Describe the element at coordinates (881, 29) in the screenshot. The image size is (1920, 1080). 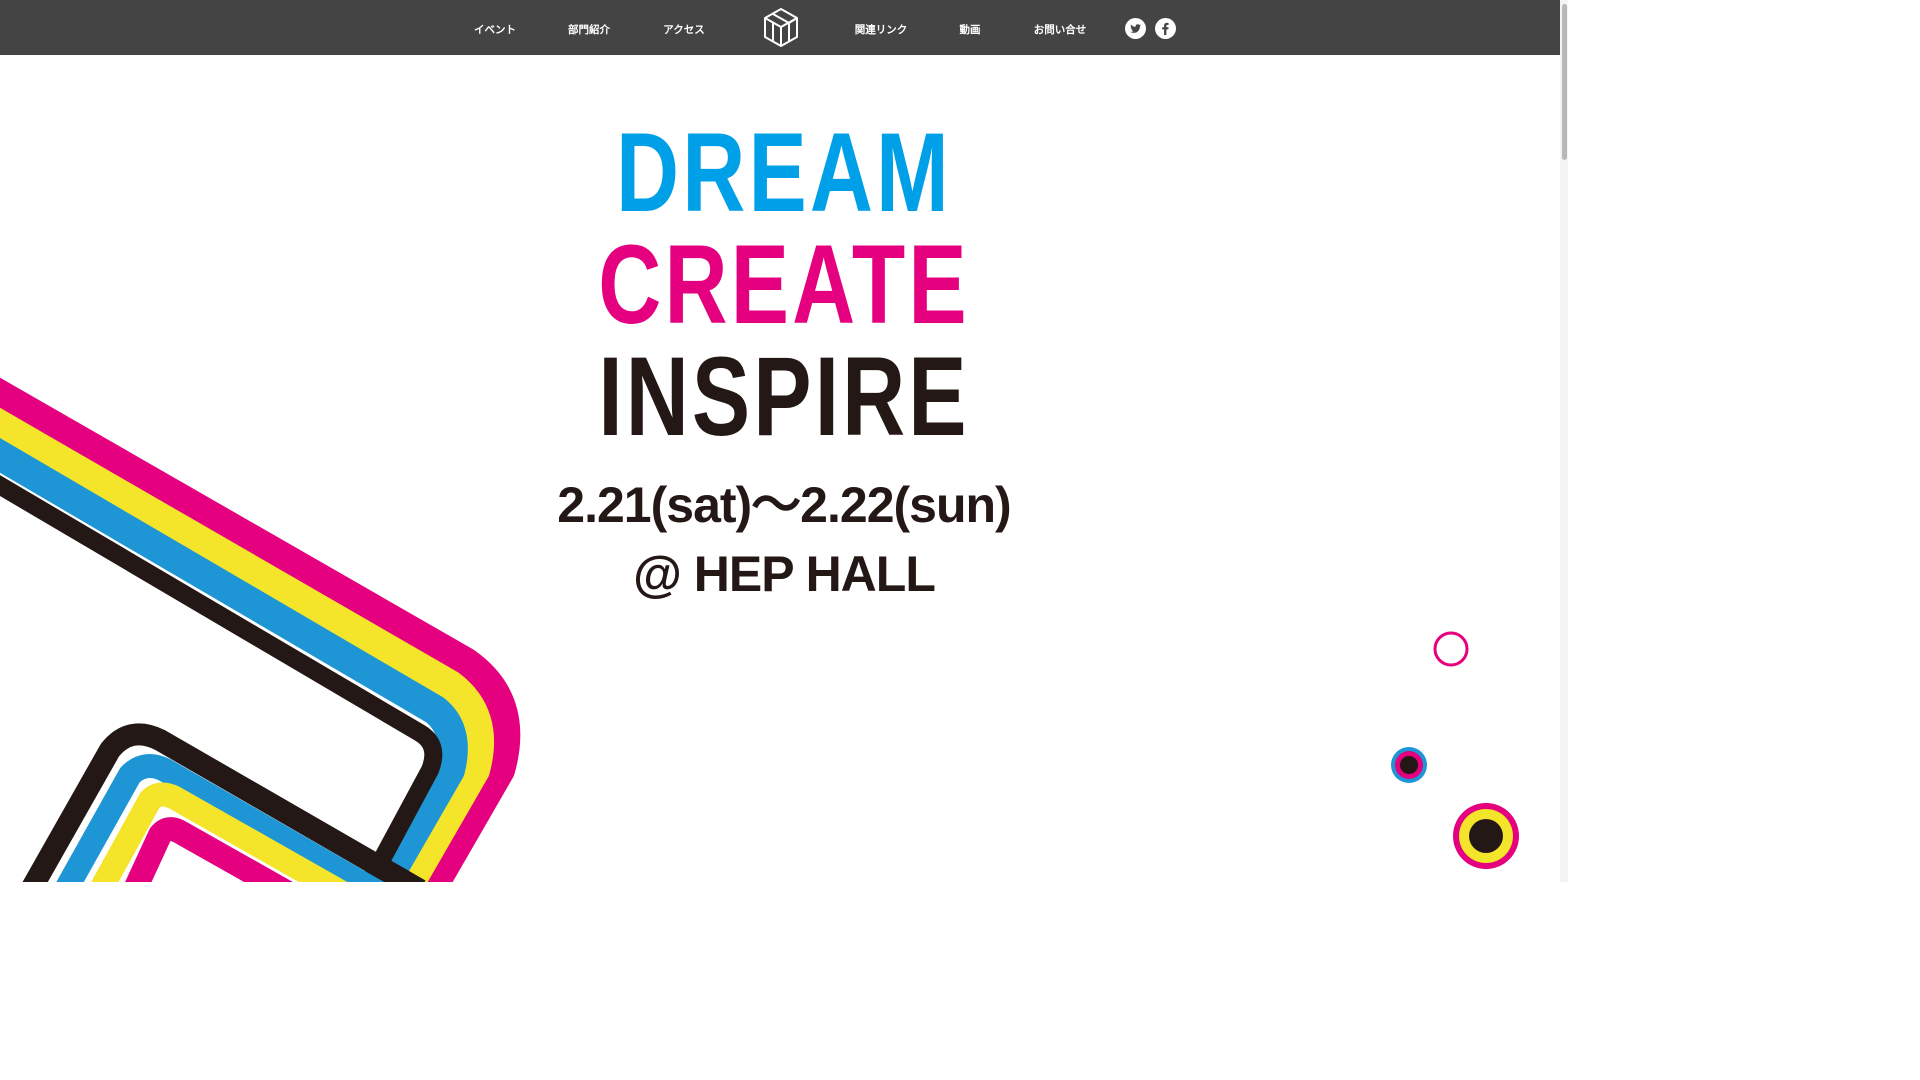
I see `nav-item-related-links: 関連リンク` at that location.